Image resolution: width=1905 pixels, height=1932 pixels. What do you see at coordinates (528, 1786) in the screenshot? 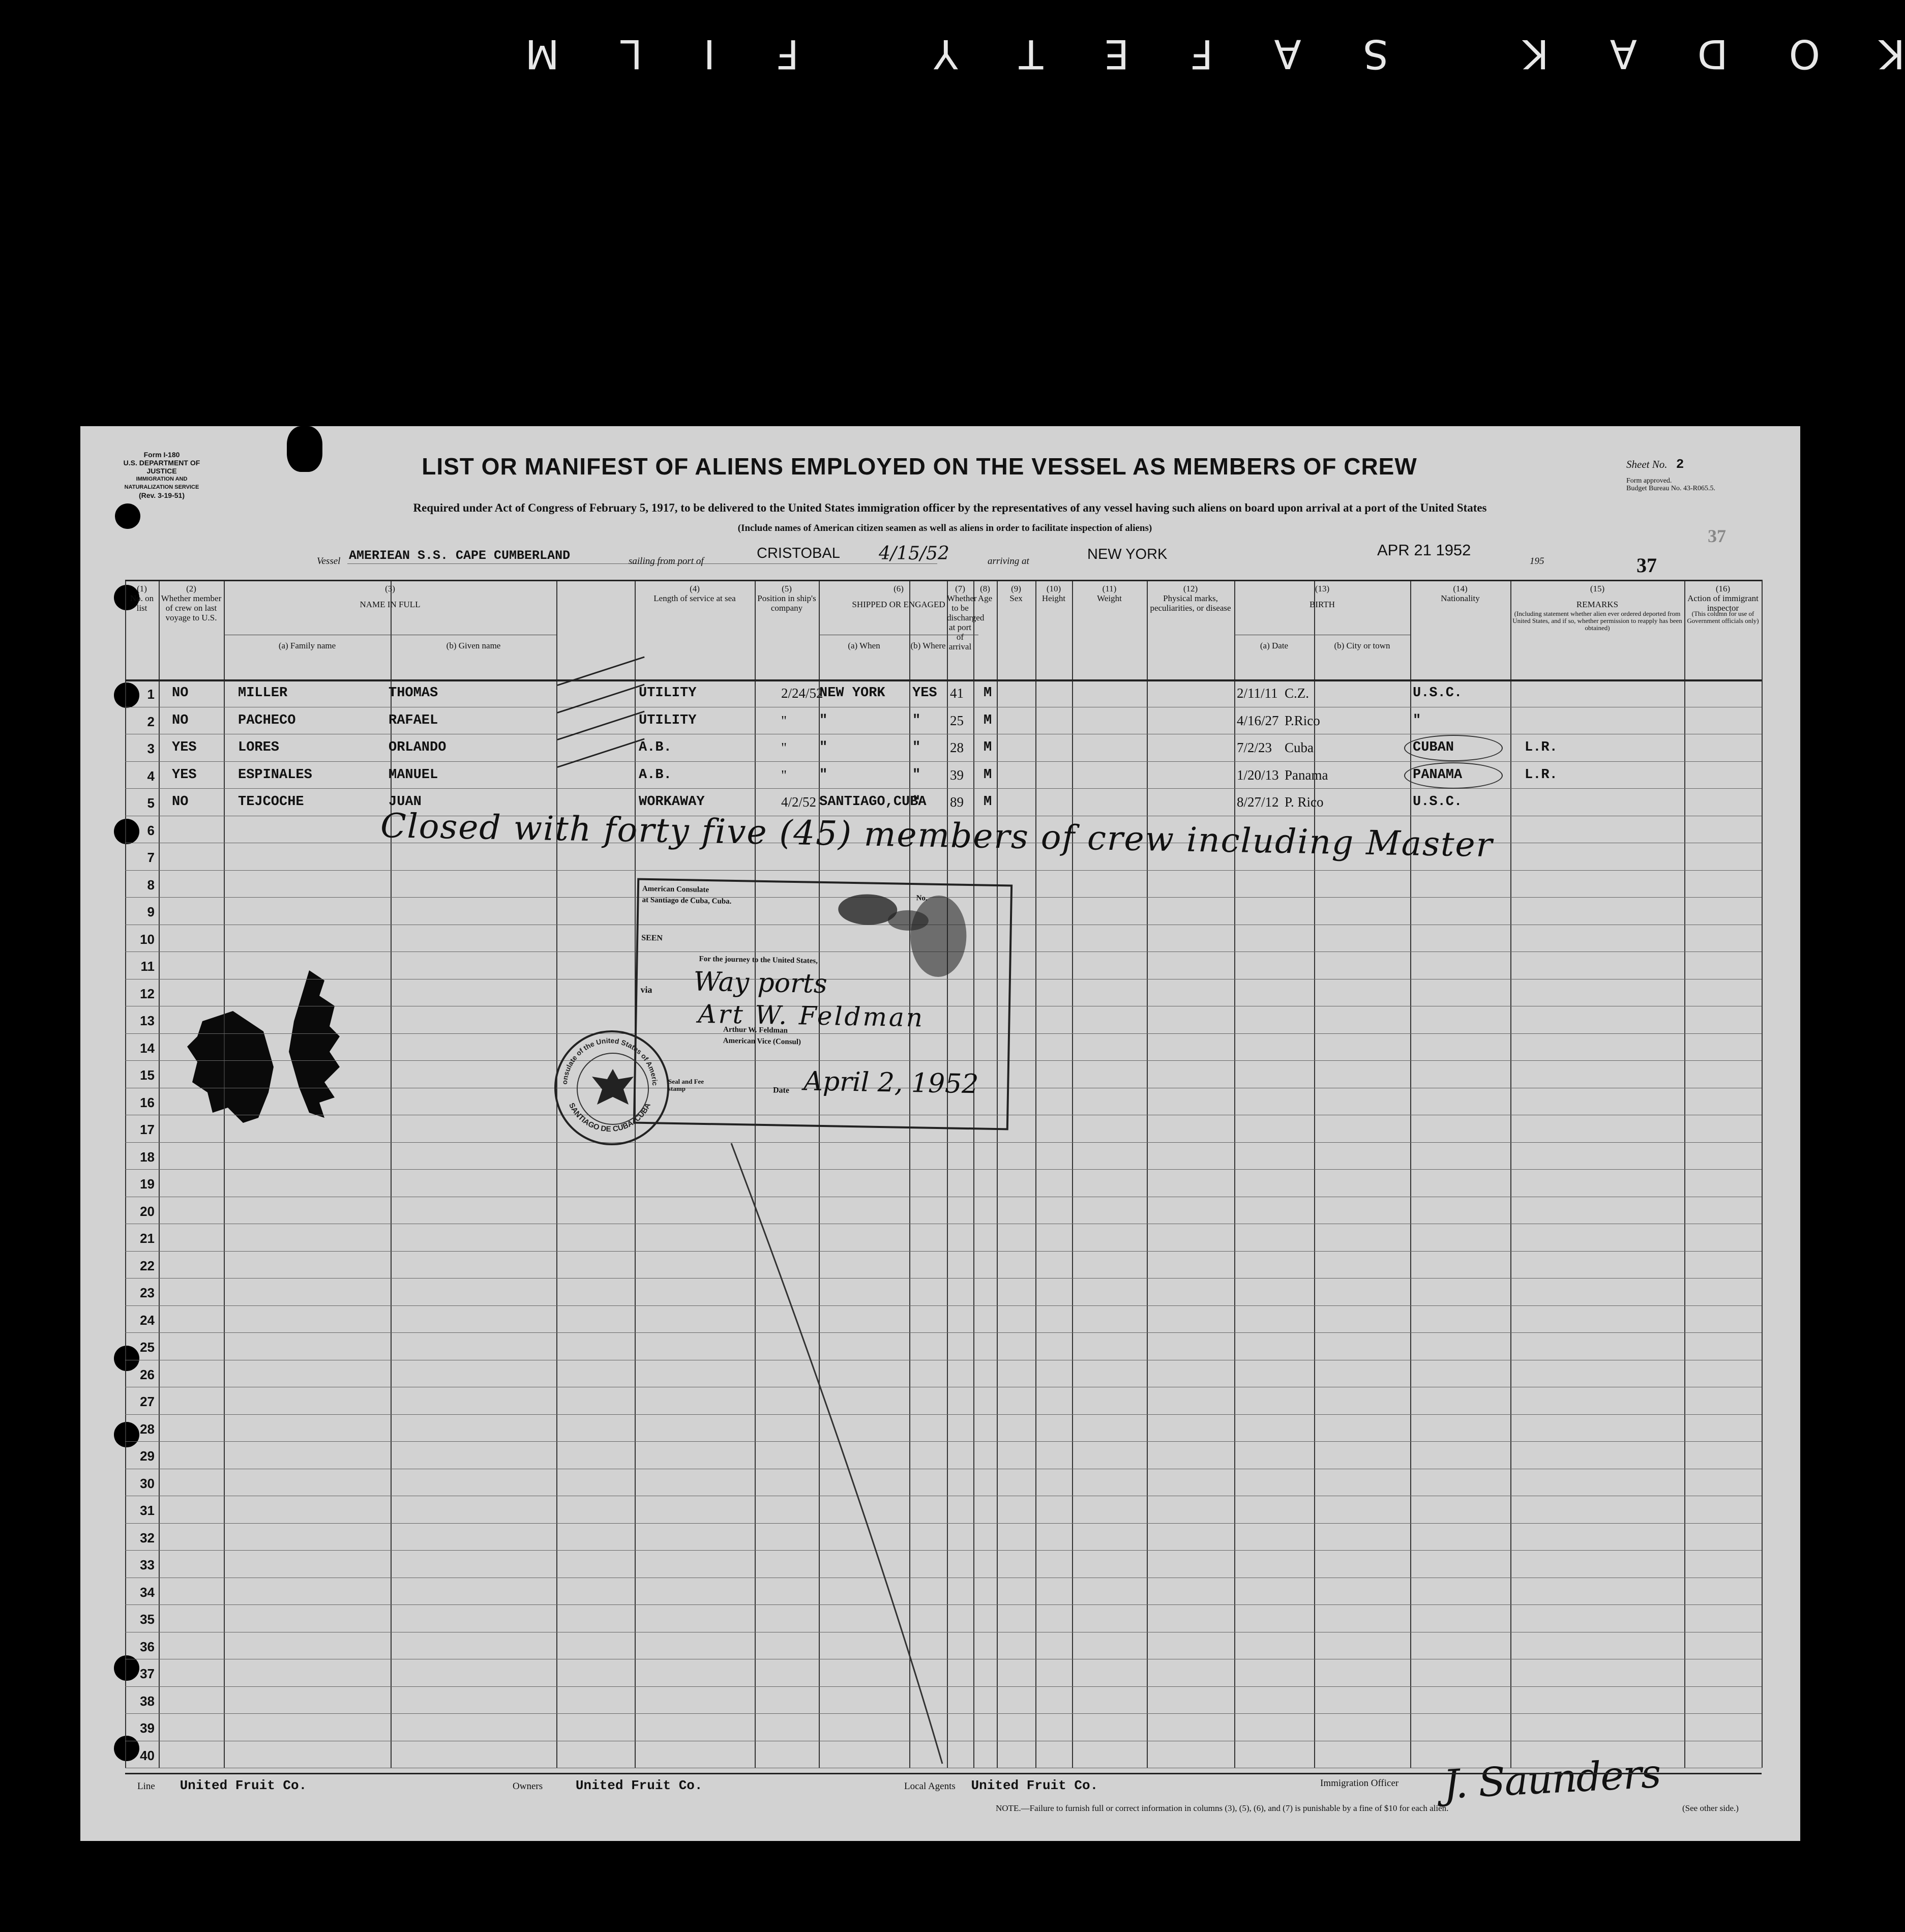
I see `owners-label: Owners` at bounding box center [528, 1786].